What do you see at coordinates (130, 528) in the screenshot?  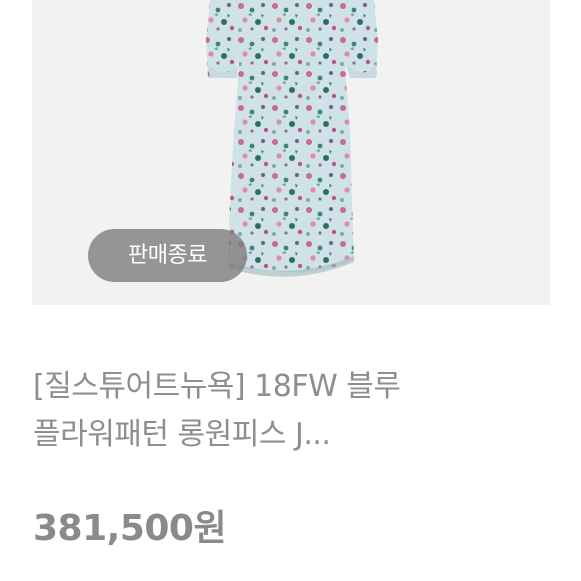 I see `product-price: 381,500원` at bounding box center [130, 528].